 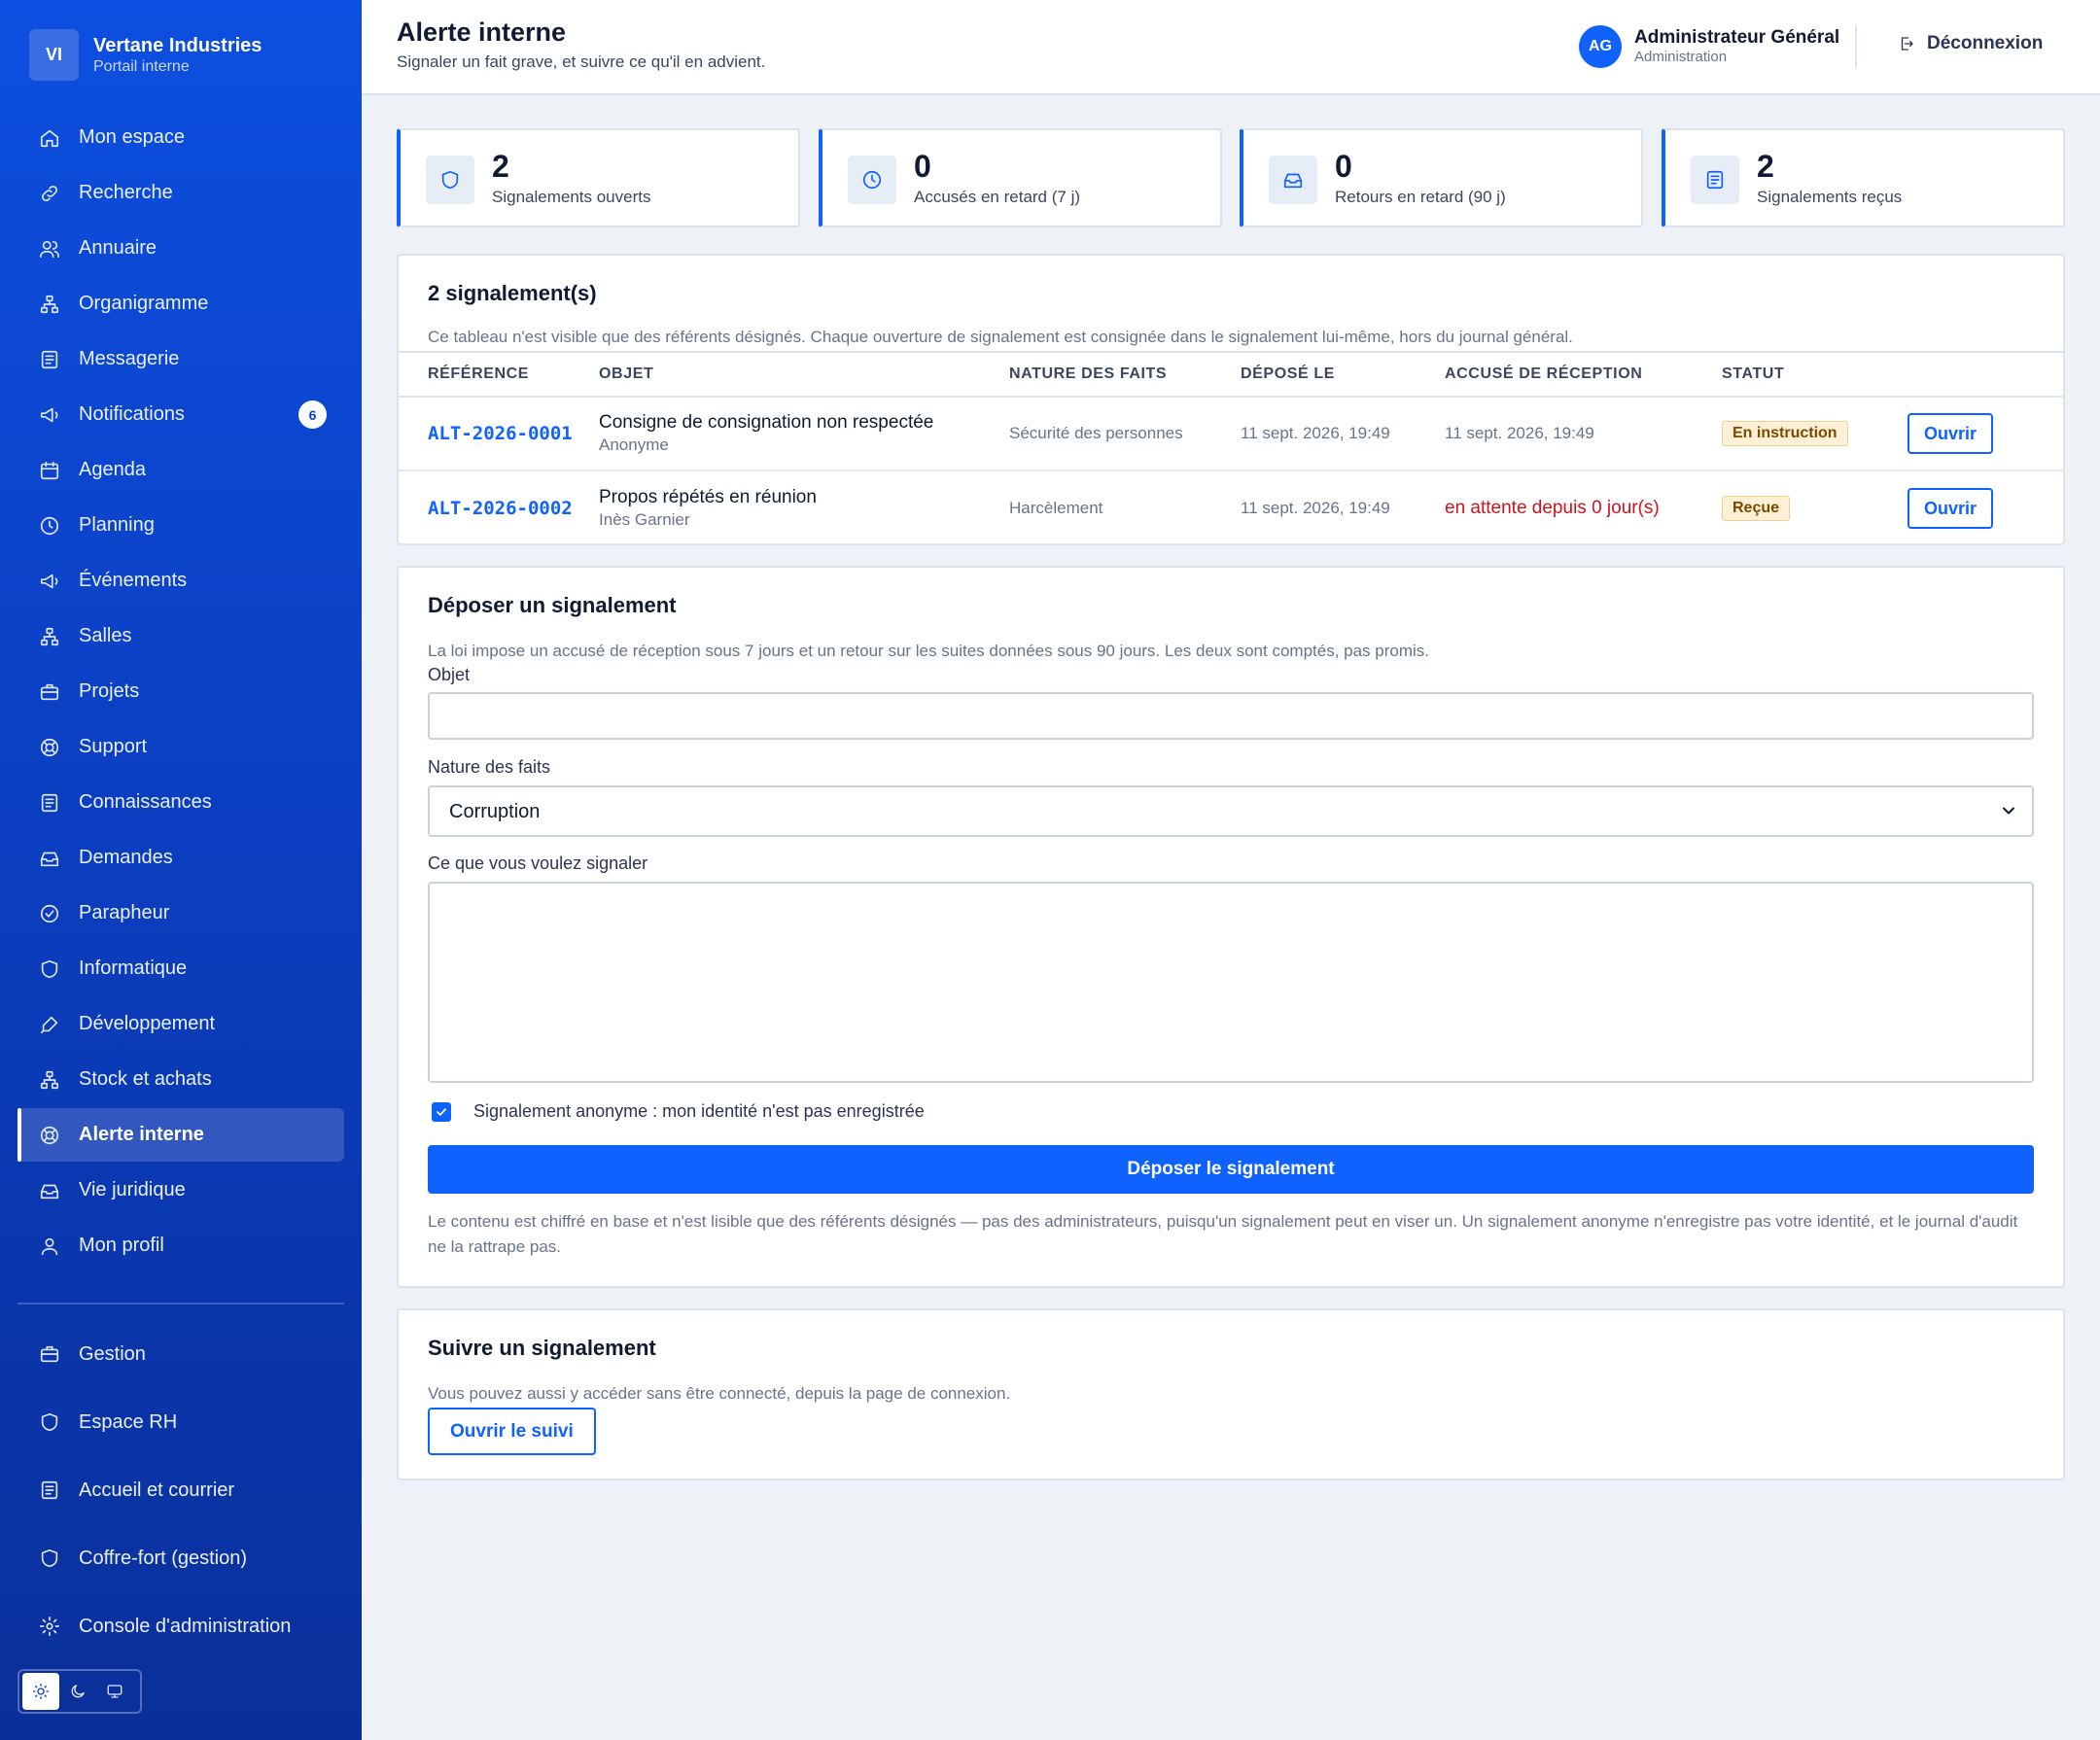 What do you see at coordinates (49, 470) in the screenshot?
I see `calendar-icon` at bounding box center [49, 470].